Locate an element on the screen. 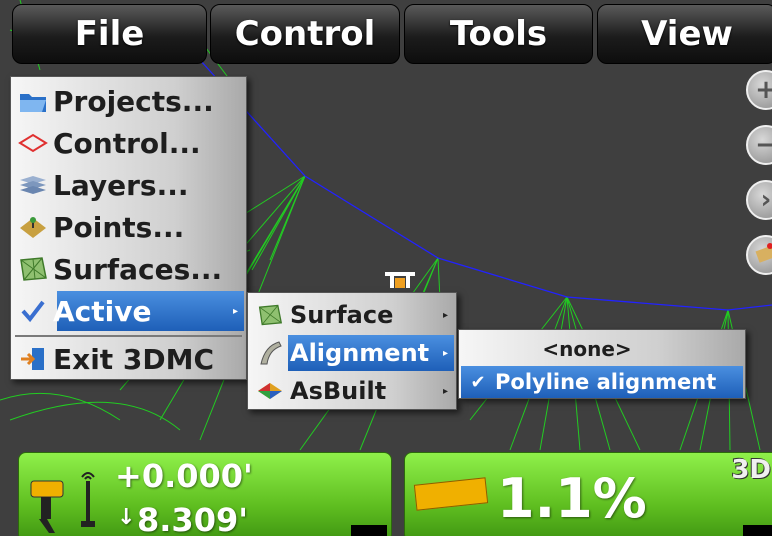 The image size is (772, 536). menu-item-active-label: Active is located at coordinates (102, 311).